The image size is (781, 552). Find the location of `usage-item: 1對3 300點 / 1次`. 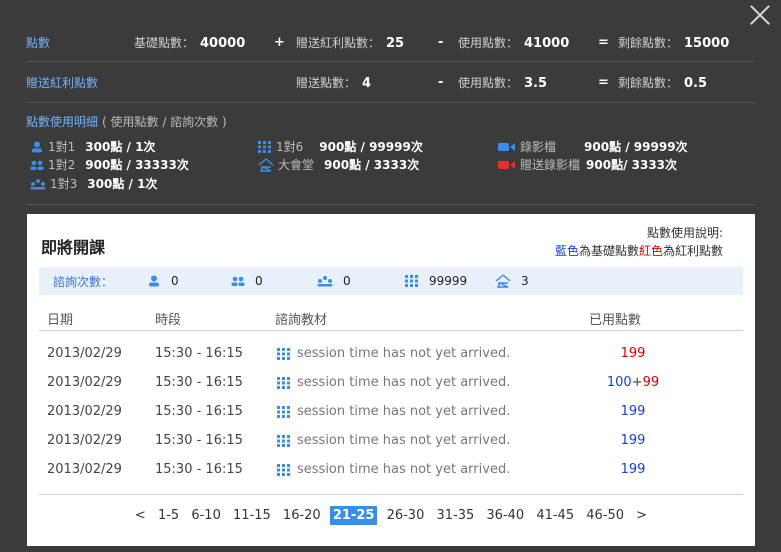

usage-item: 1對3 300點 / 1次 is located at coordinates (93, 183).